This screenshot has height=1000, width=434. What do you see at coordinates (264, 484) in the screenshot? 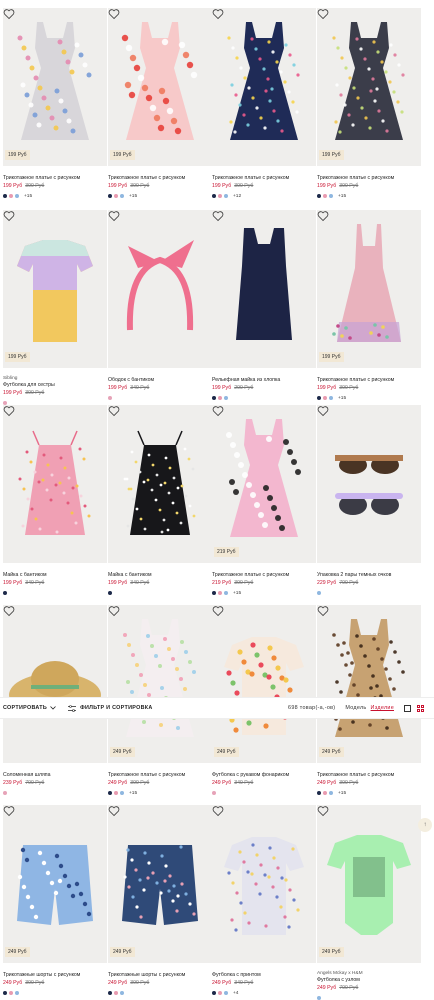
I see `product-image: 219 Руб` at bounding box center [264, 484].